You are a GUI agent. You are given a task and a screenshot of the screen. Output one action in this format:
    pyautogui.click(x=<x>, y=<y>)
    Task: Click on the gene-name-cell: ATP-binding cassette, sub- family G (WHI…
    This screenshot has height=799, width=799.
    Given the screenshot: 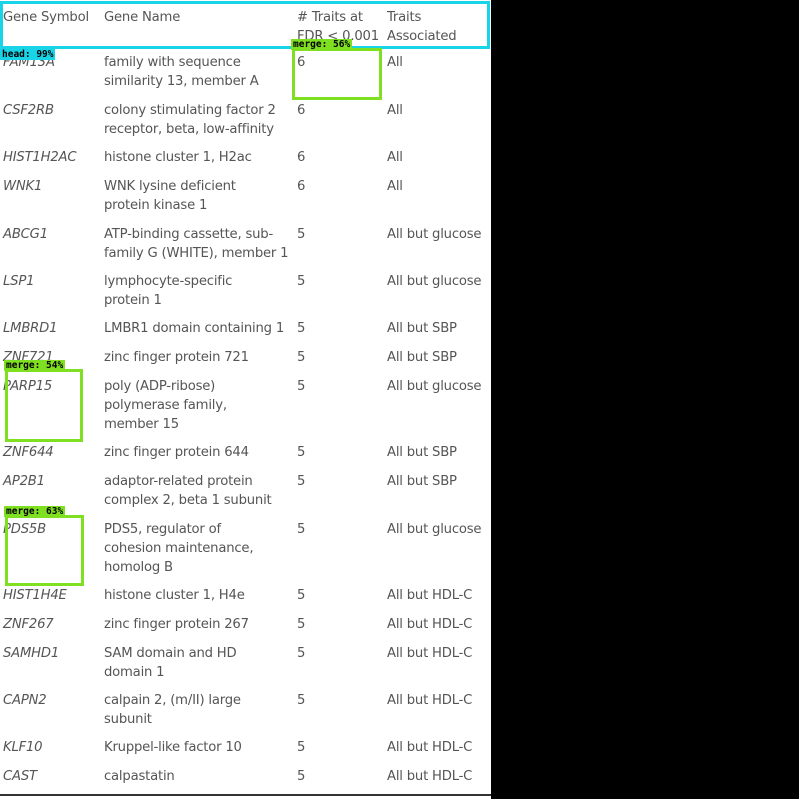 What is the action you would take?
    pyautogui.click(x=196, y=244)
    